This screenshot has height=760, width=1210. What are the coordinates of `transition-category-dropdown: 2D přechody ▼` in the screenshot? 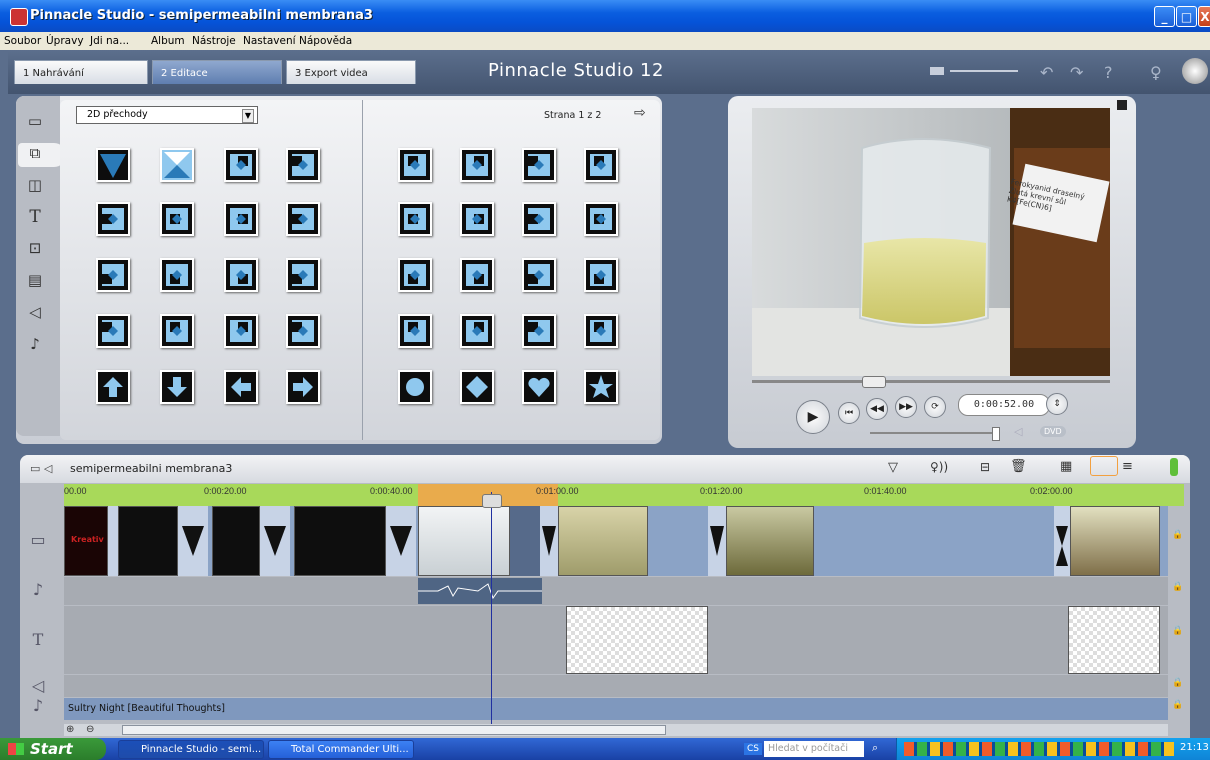 It's located at (167, 115).